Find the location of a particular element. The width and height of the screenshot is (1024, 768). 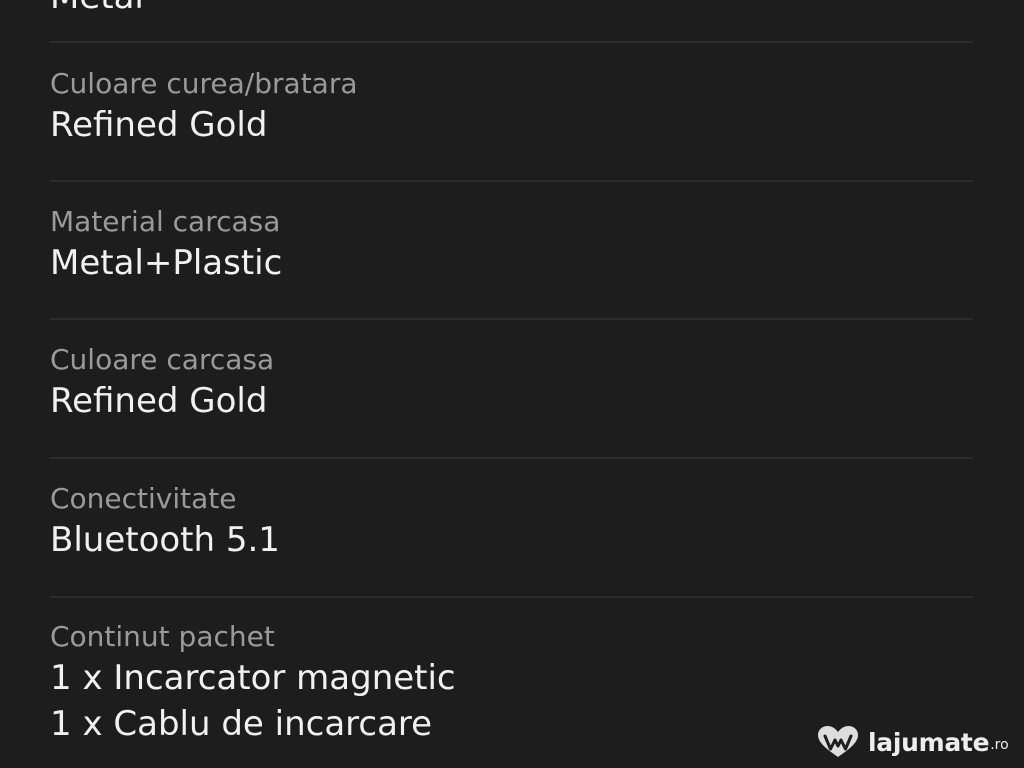

watermark-tld: .ro is located at coordinates (999, 745).